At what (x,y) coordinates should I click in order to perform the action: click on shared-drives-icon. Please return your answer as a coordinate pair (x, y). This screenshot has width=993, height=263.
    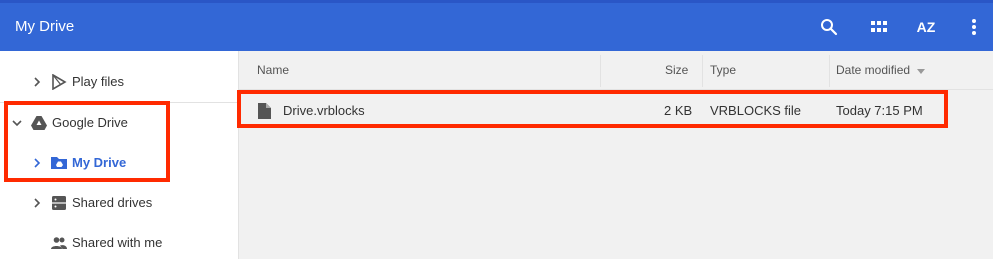
    Looking at the image, I should click on (59, 203).